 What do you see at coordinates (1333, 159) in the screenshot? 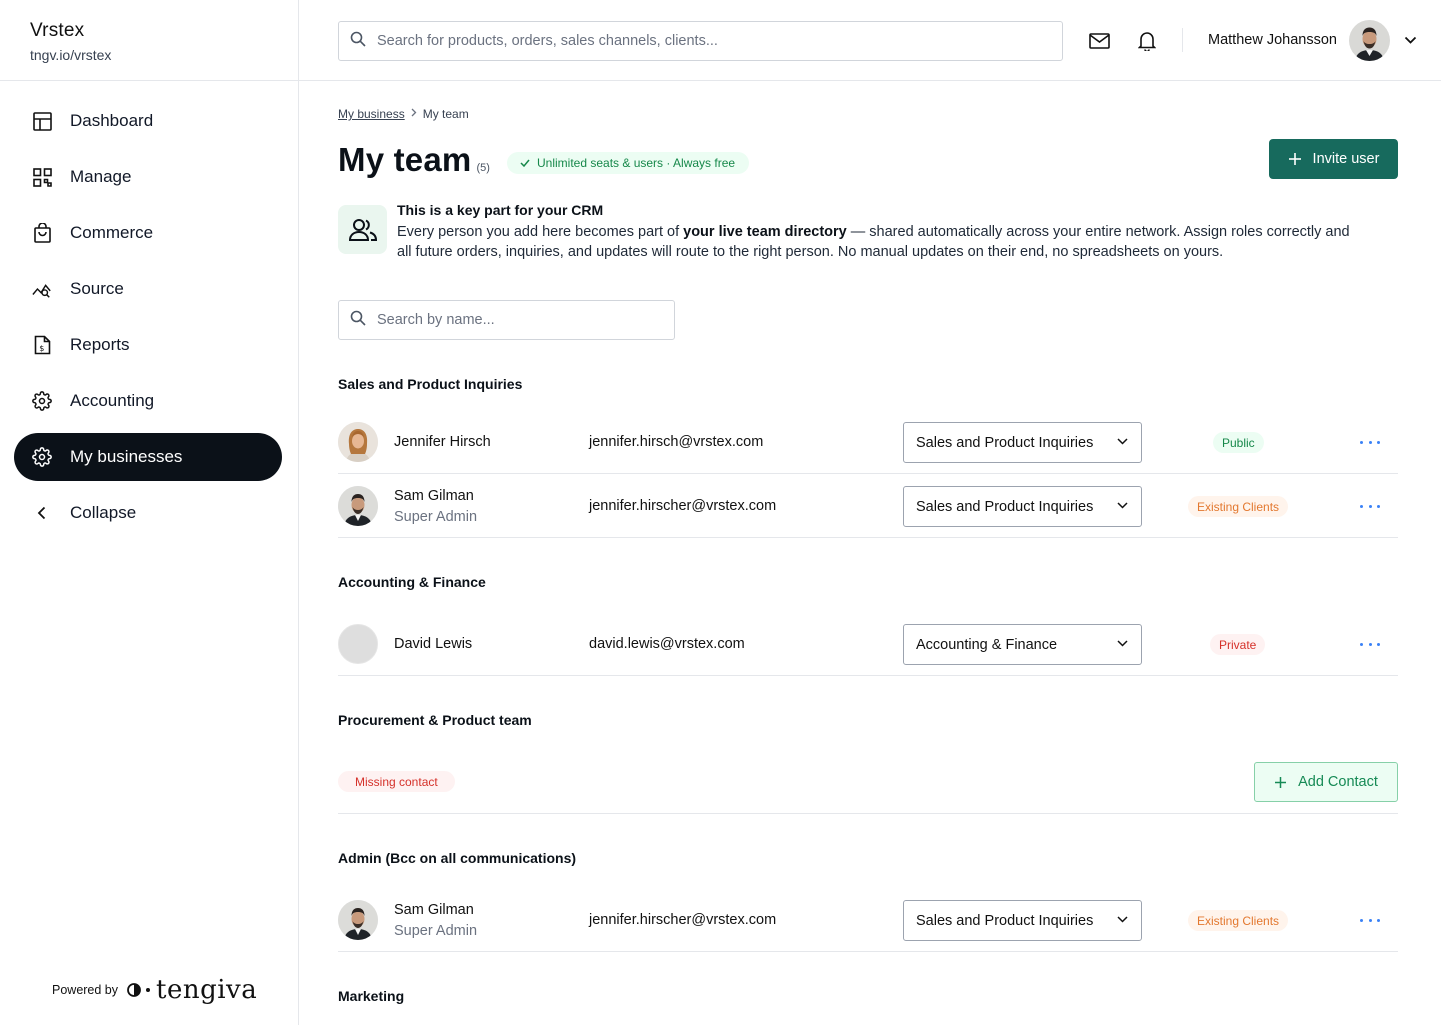
I see `invite-user-button: Invite user` at bounding box center [1333, 159].